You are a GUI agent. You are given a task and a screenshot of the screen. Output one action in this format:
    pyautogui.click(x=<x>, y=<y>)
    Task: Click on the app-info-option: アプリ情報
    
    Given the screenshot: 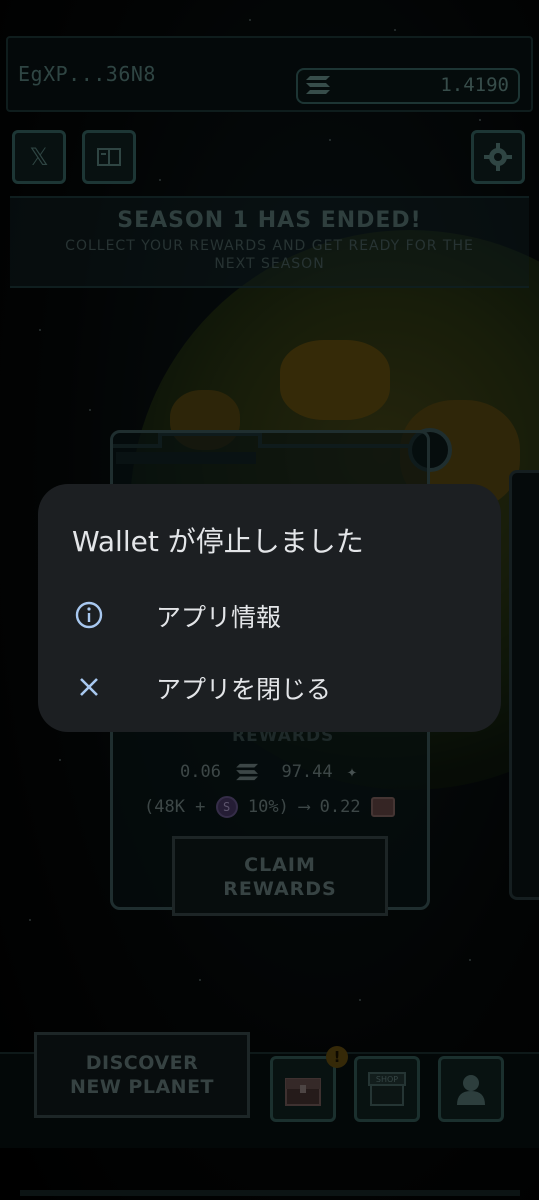 What is the action you would take?
    pyautogui.click(x=269, y=616)
    